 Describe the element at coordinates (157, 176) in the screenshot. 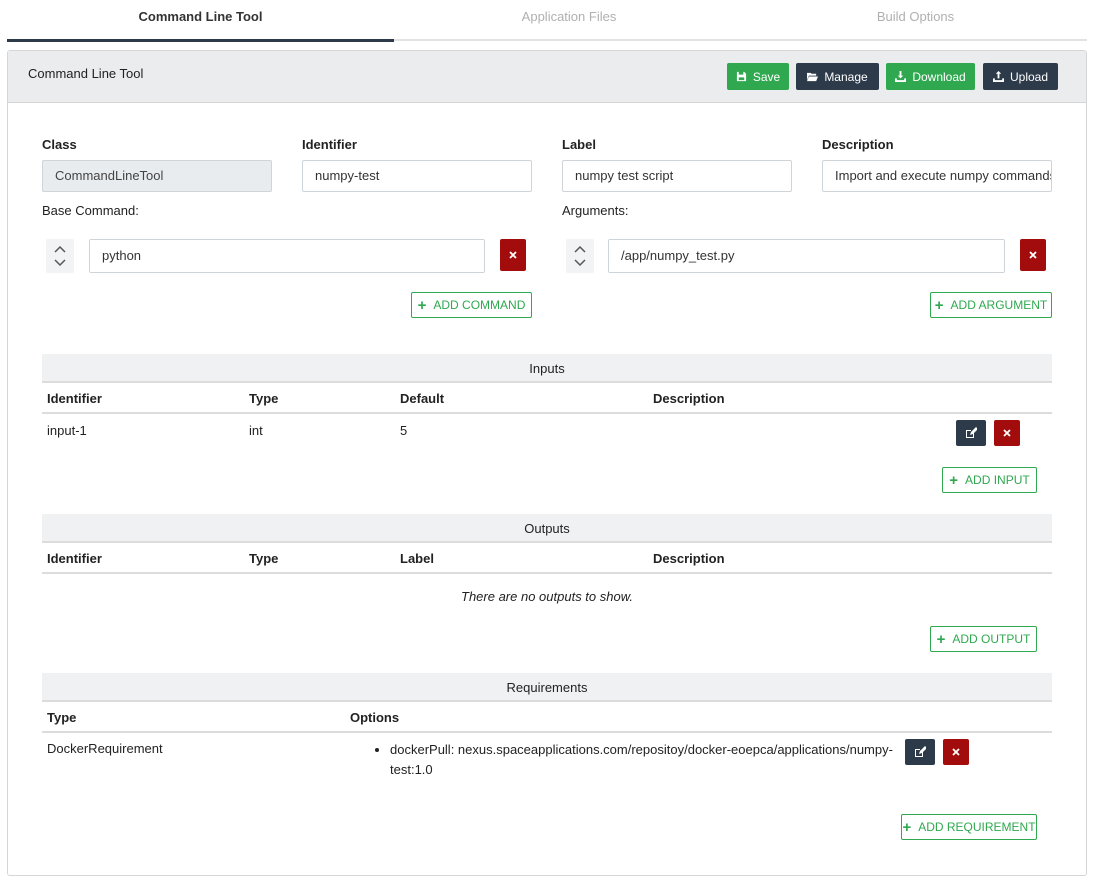

I see `class-field: CommandLineTool` at that location.